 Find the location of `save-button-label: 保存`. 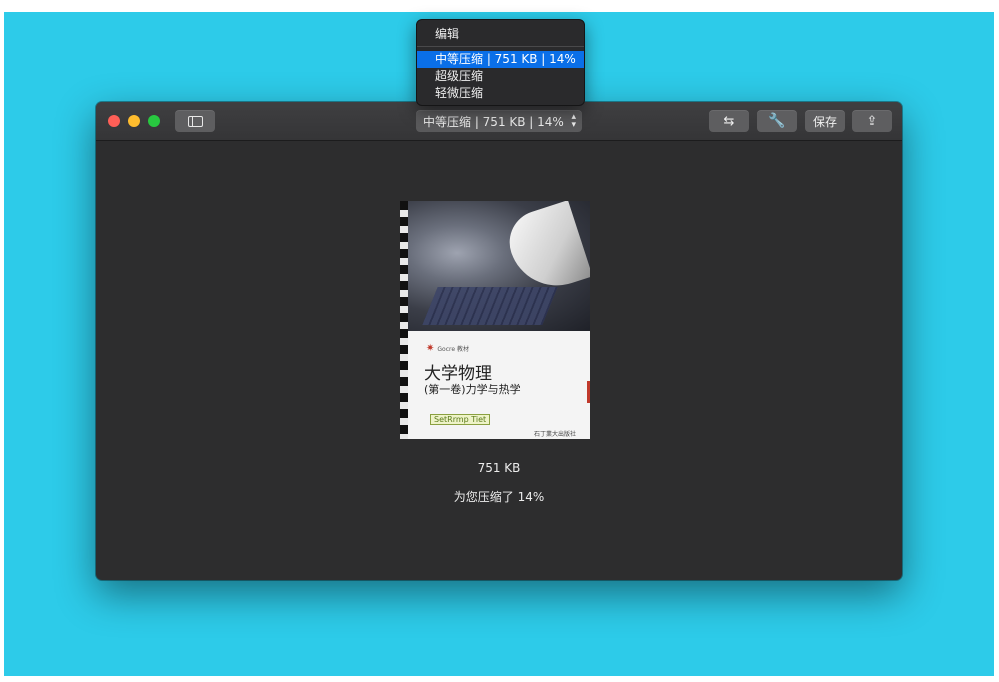

save-button-label: 保存 is located at coordinates (824, 121).